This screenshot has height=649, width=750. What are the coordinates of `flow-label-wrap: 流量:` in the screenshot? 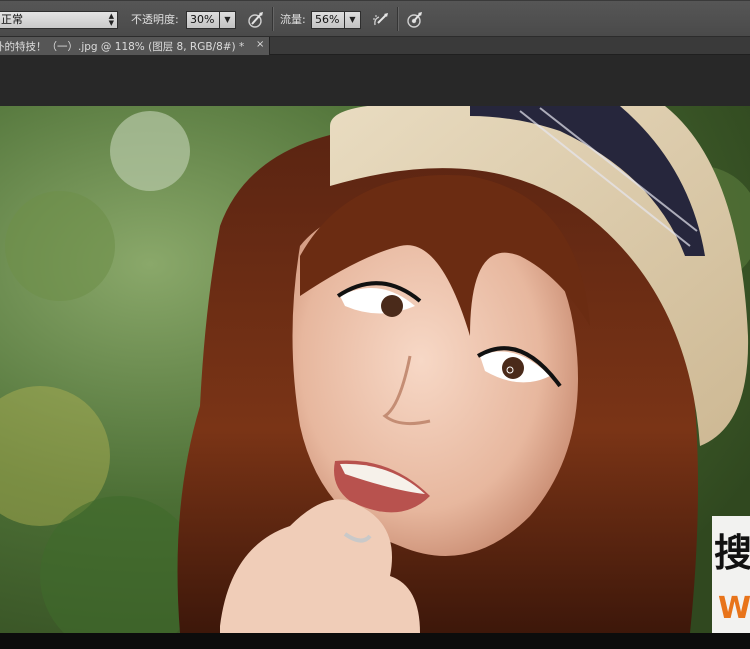 It's located at (293, 19).